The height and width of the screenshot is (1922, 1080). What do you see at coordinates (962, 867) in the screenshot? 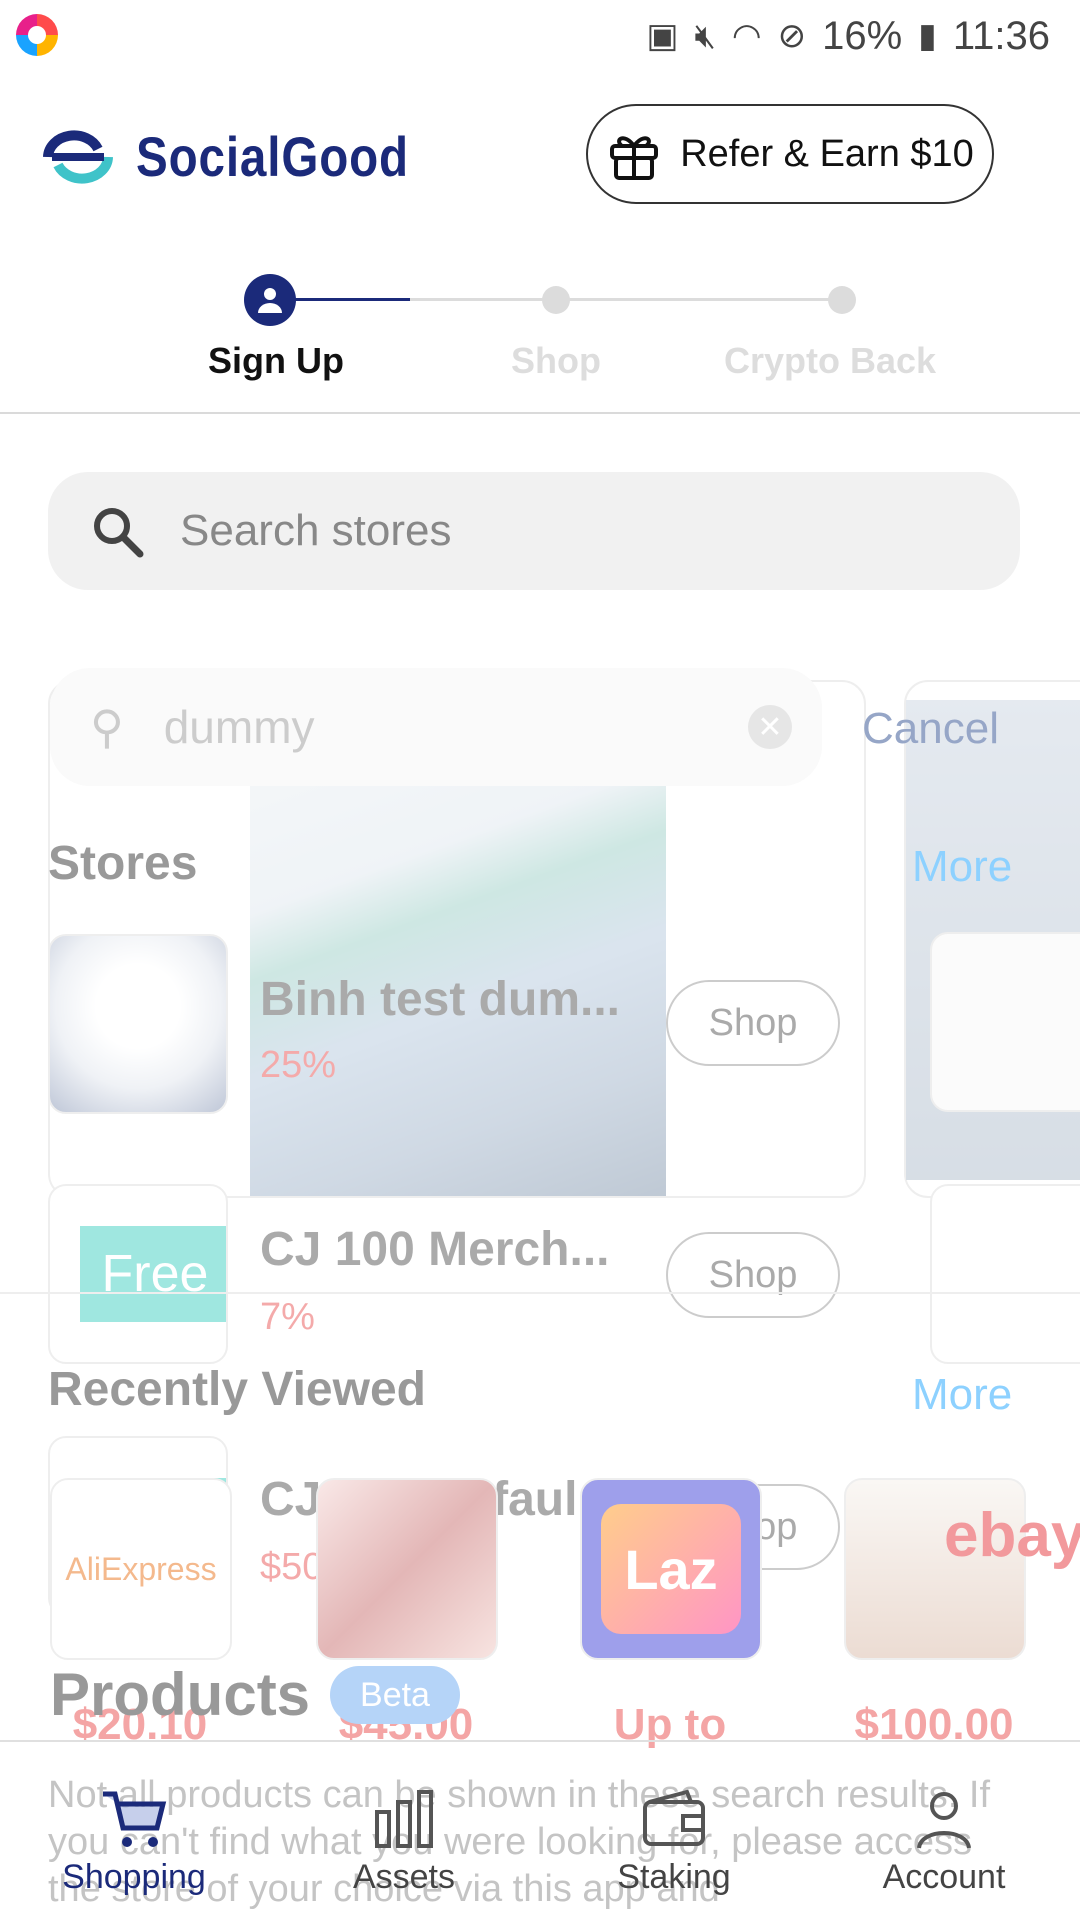
I see `stores-more-link: More` at bounding box center [962, 867].